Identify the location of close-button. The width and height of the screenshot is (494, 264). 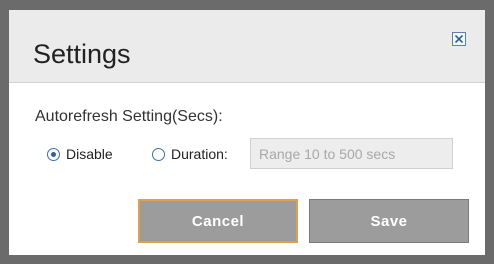
(459, 39).